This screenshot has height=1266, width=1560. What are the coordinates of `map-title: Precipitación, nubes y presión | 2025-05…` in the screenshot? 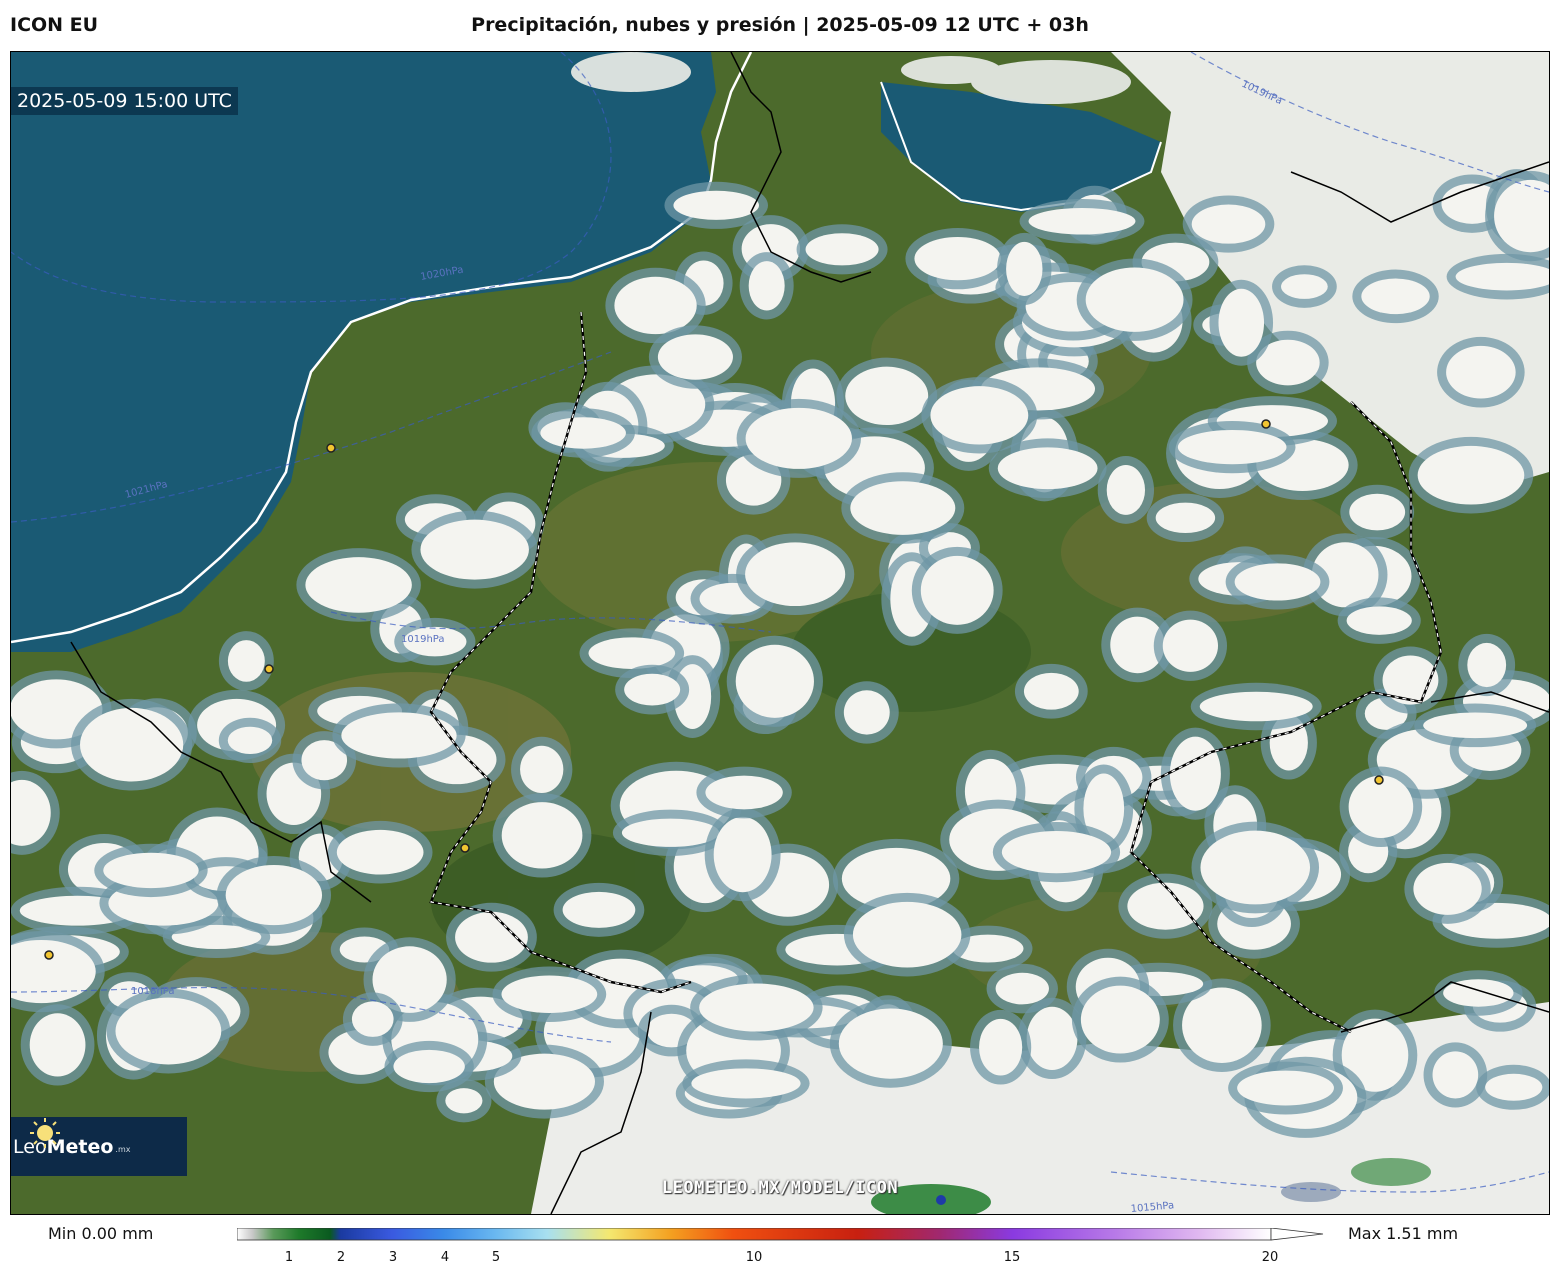 It's located at (780, 25).